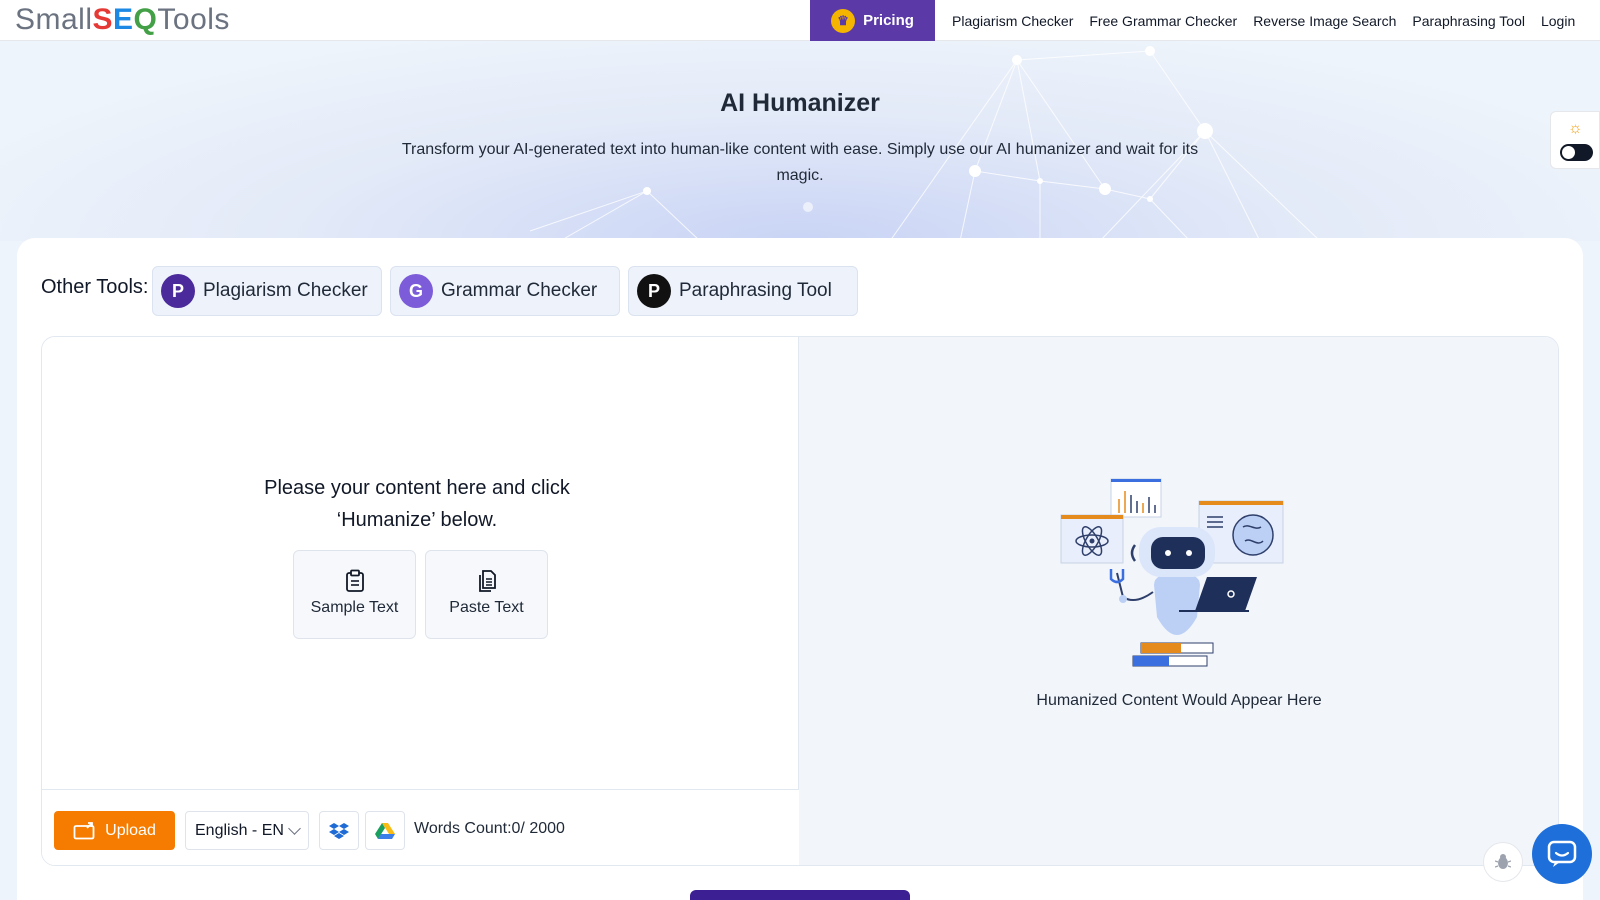 The width and height of the screenshot is (1600, 900). What do you see at coordinates (519, 290) in the screenshot?
I see `tool-chip-label: Grammar Checker` at bounding box center [519, 290].